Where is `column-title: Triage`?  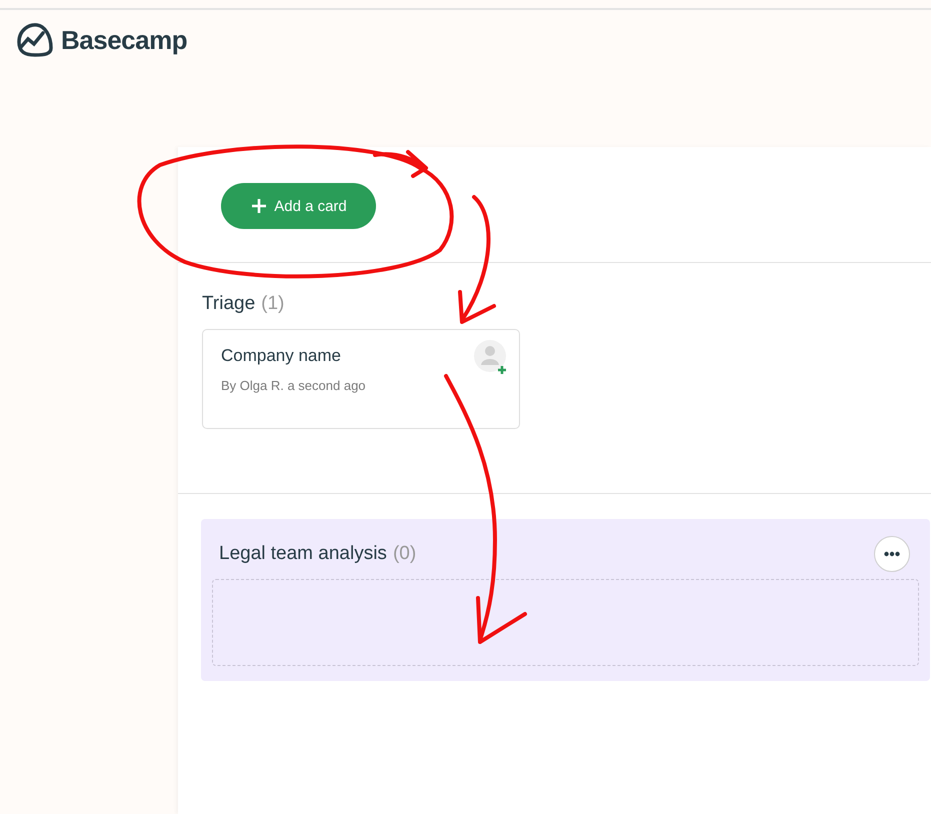 column-title: Triage is located at coordinates (229, 304).